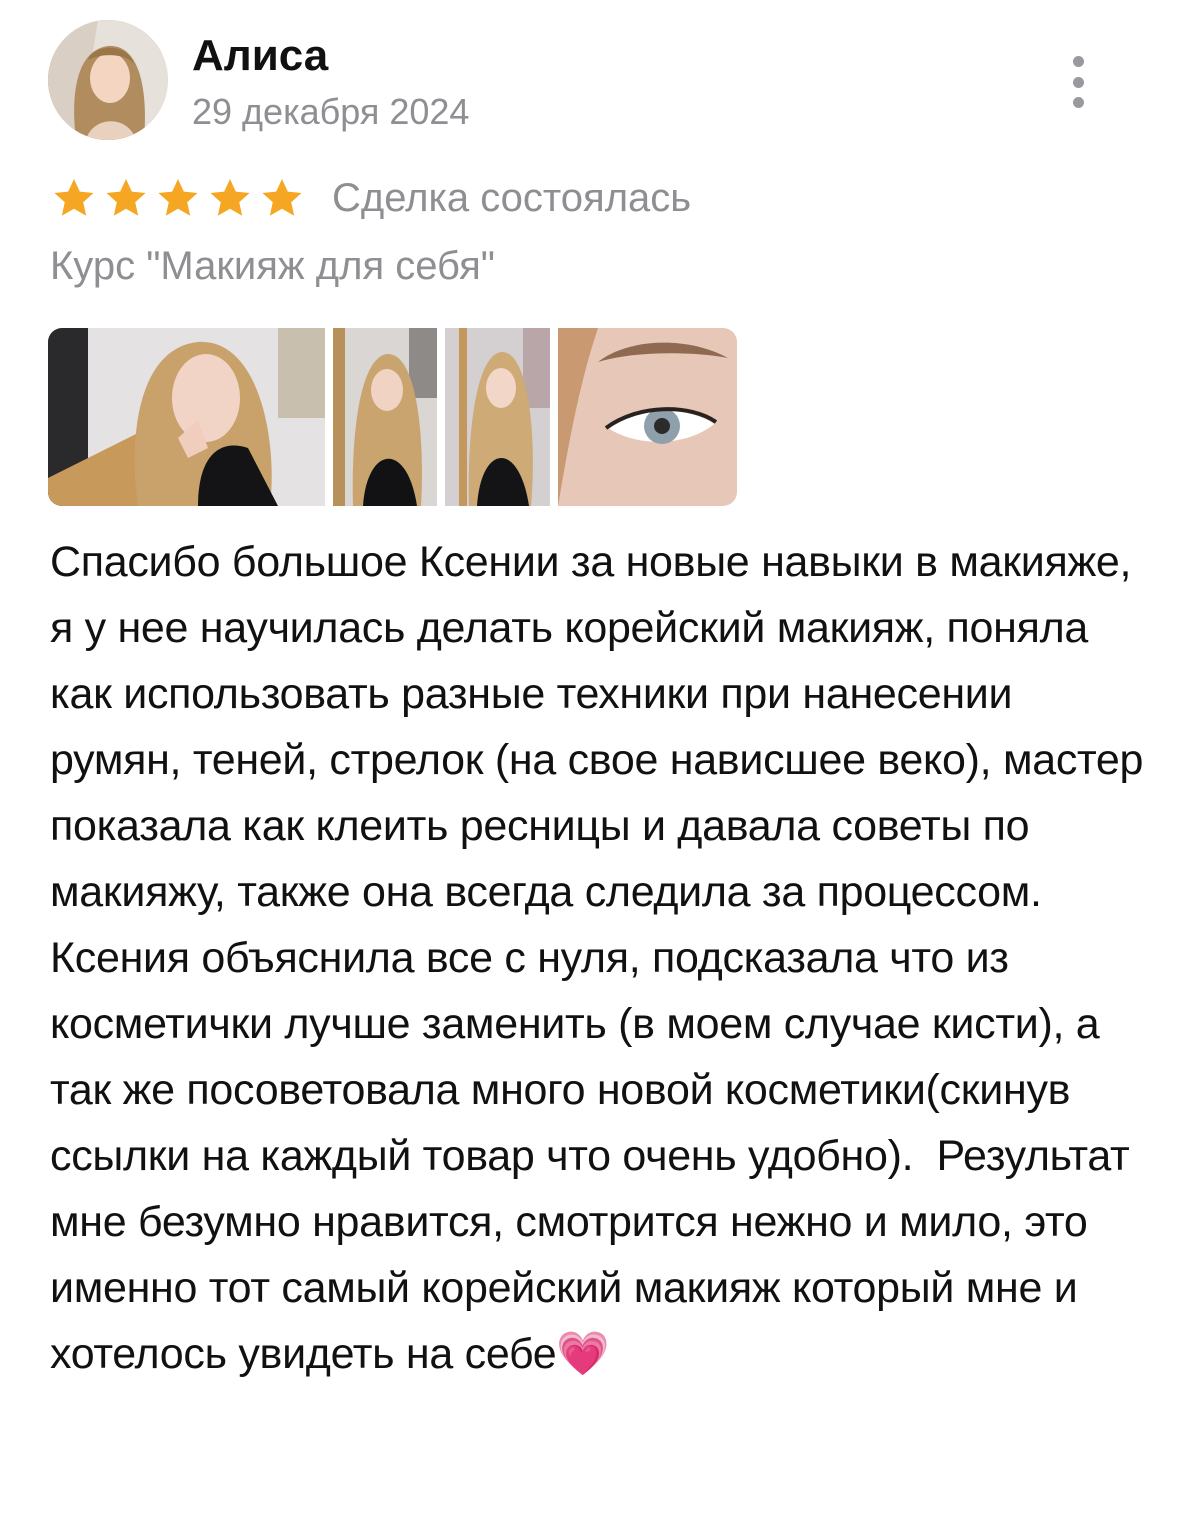 The image size is (1179, 1537). What do you see at coordinates (1078, 61) in the screenshot?
I see `more-vertical-icon` at bounding box center [1078, 61].